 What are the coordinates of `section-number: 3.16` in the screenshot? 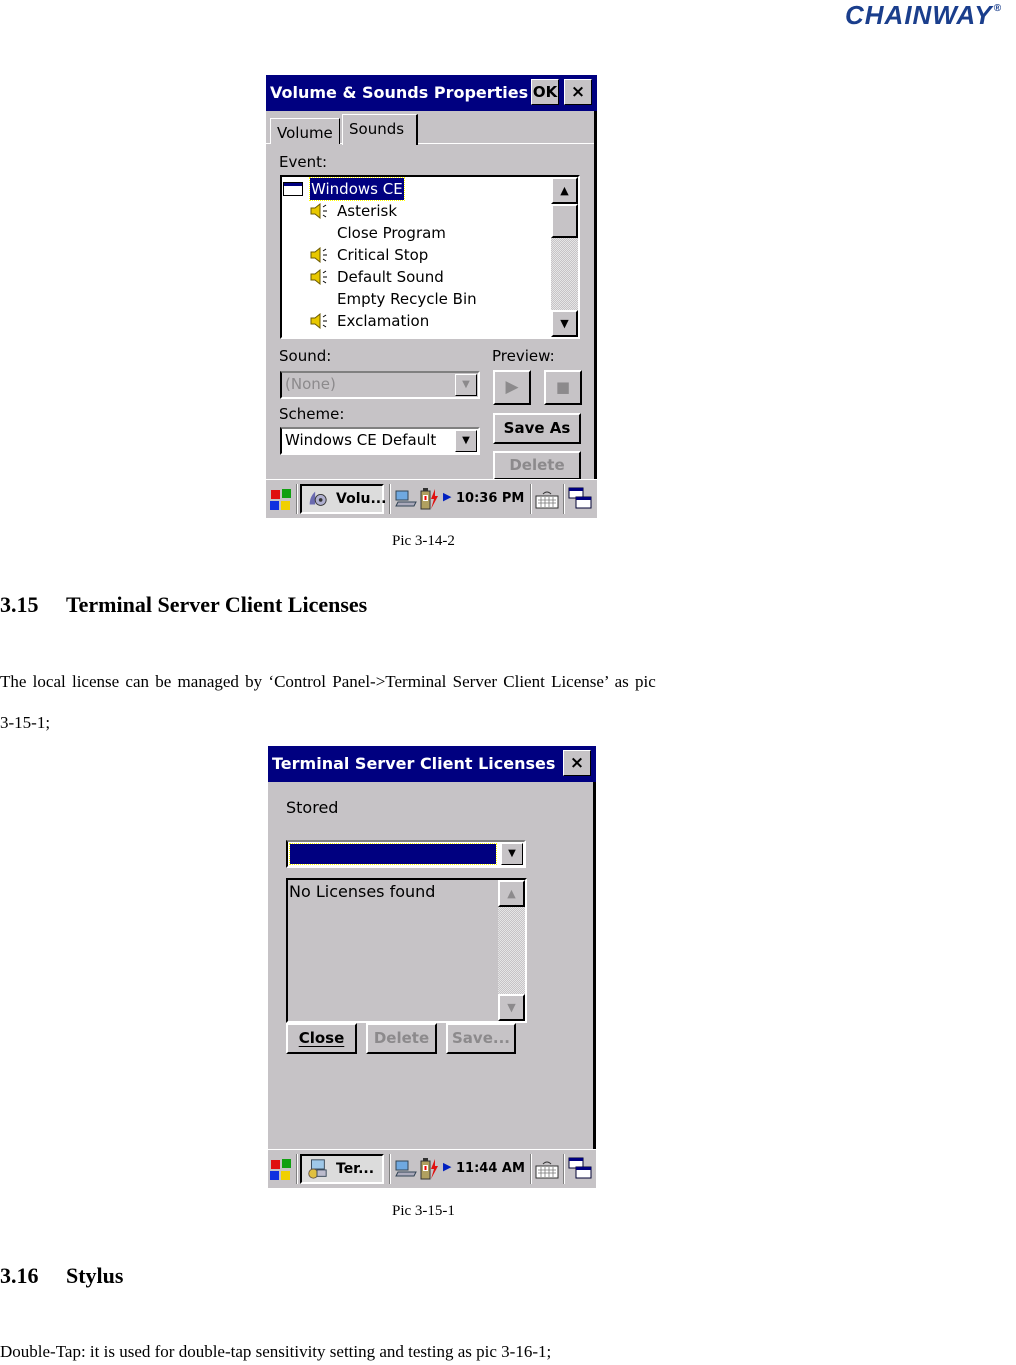 It's located at (19, 1275).